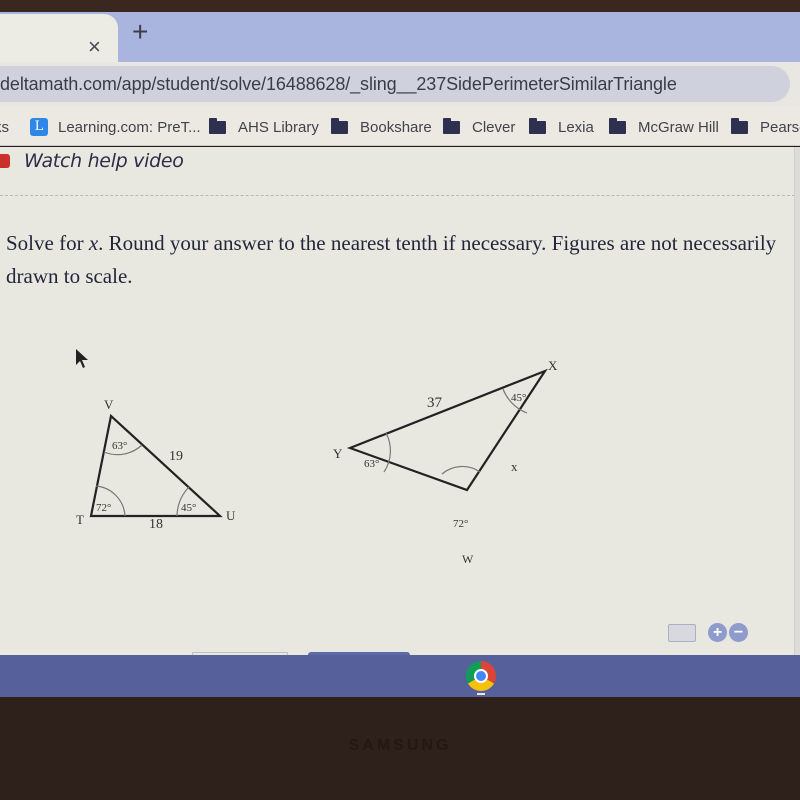 The width and height of the screenshot is (800, 800). I want to click on bookmark-label: McGraw Hill, so click(678, 127).